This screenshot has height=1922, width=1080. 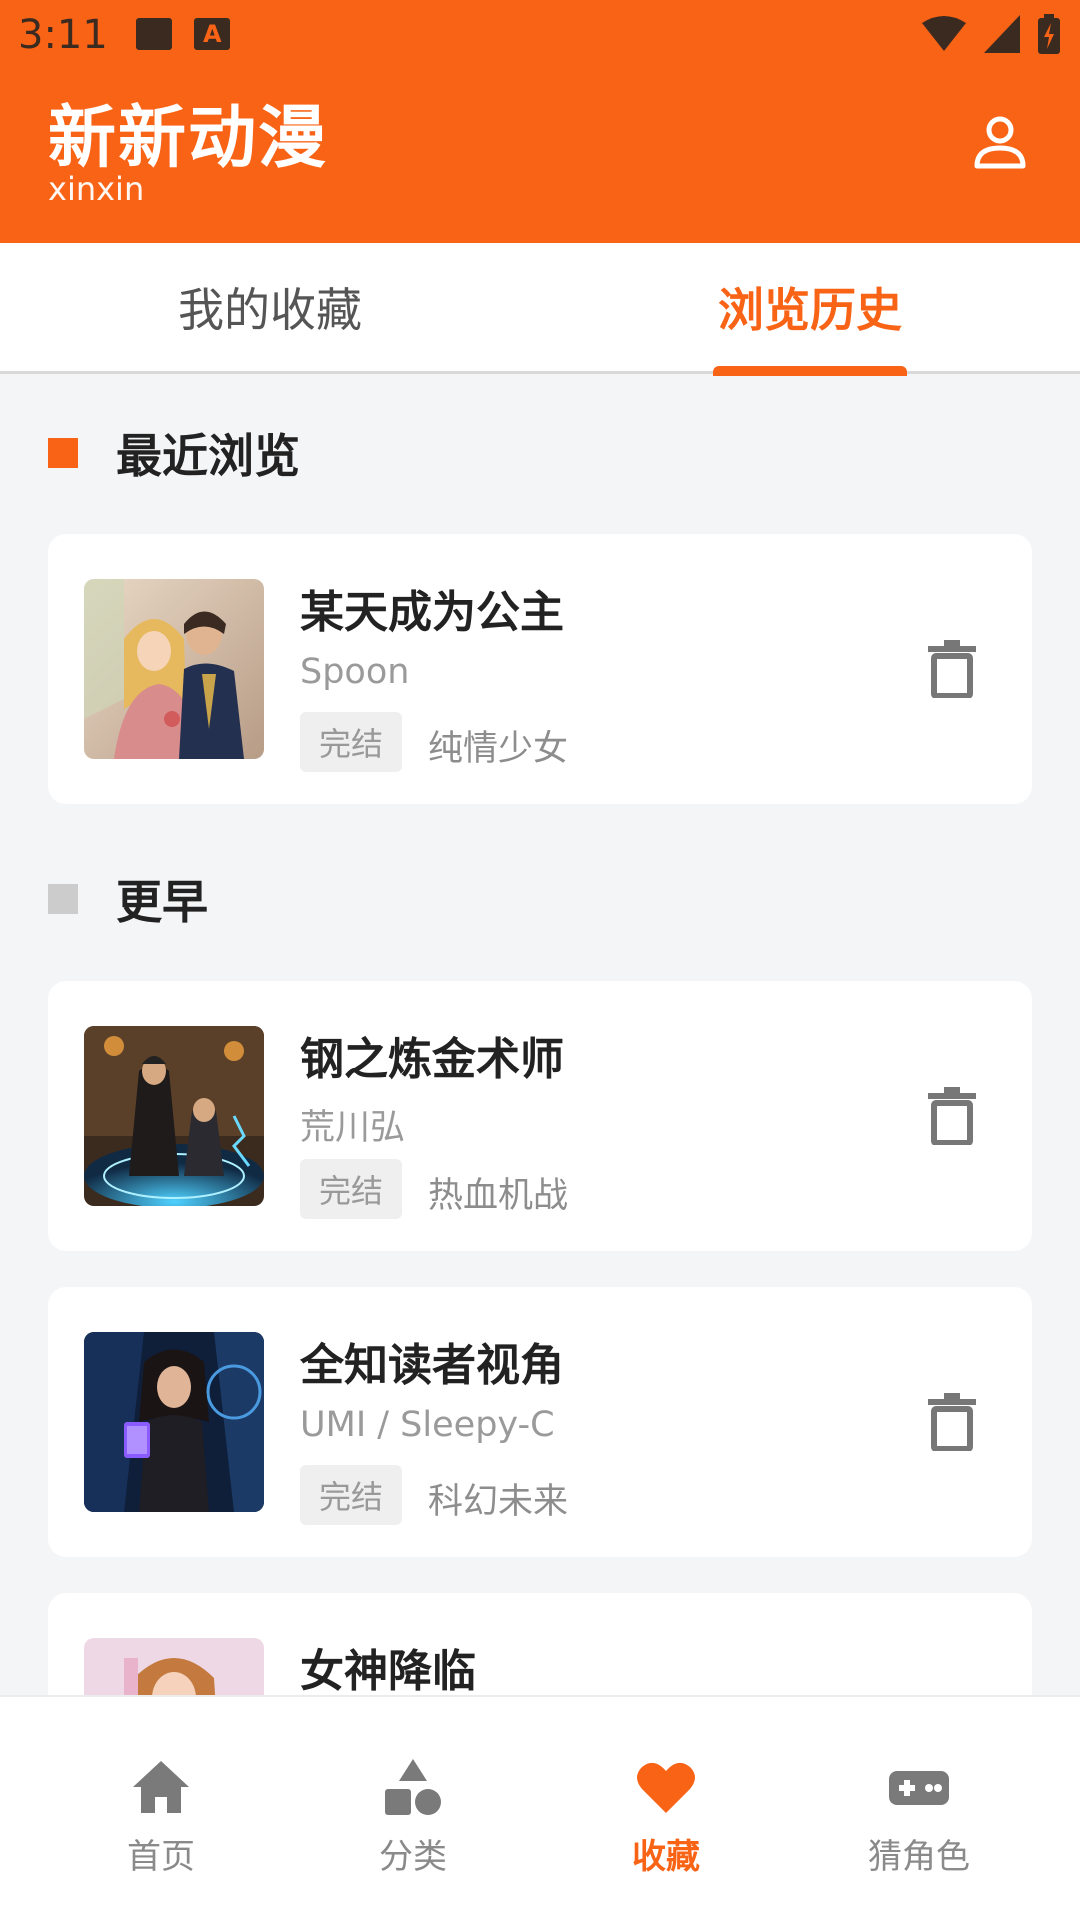 I want to click on comic-genre: 热血机战, so click(x=498, y=1196).